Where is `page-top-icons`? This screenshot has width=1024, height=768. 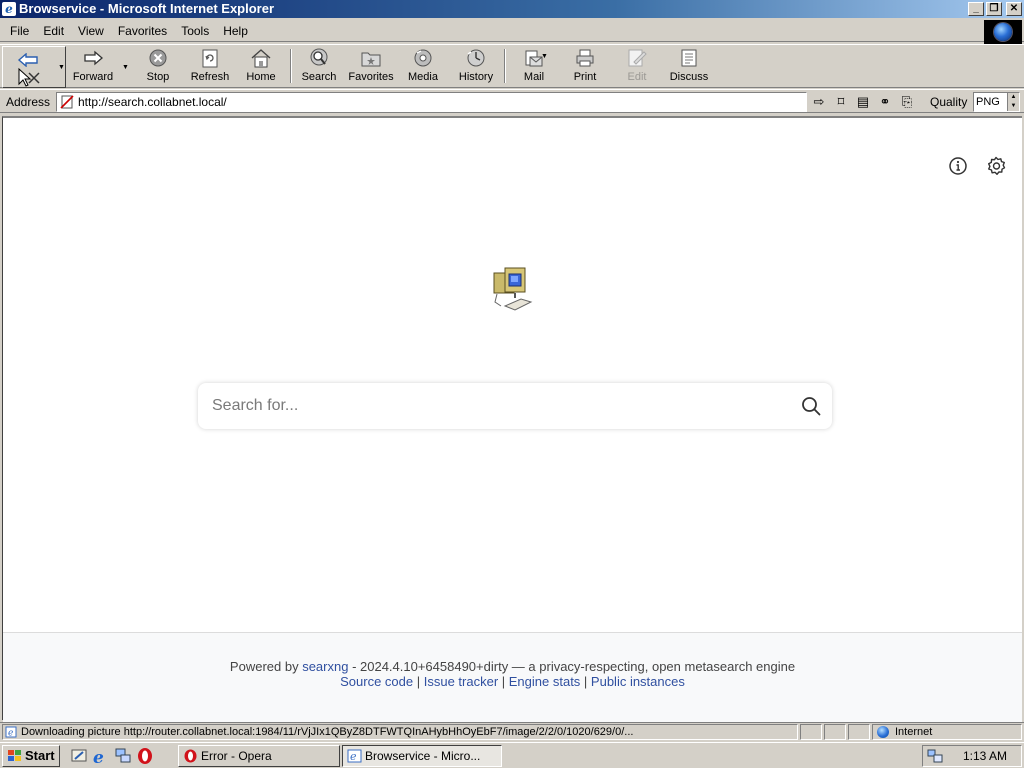 page-top-icons is located at coordinates (977, 166).